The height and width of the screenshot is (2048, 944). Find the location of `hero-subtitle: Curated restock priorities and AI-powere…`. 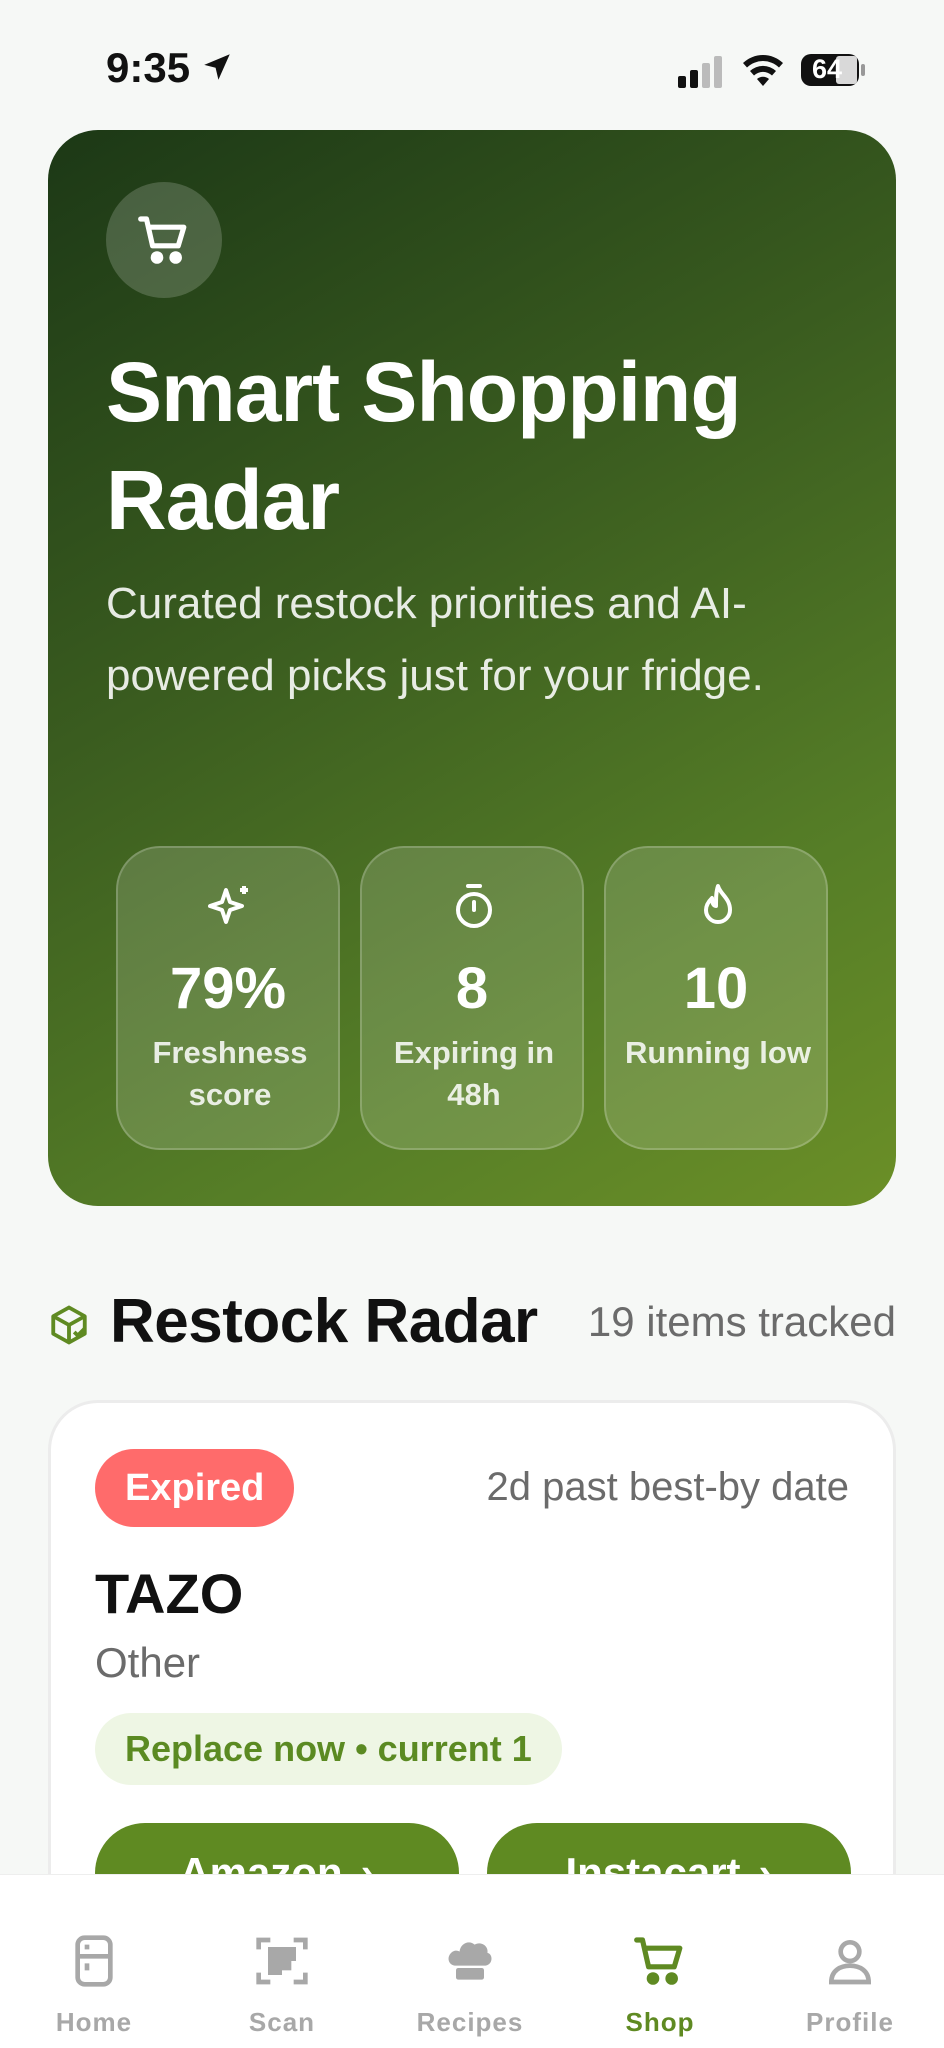

hero-subtitle: Curated restock priorities and AI-powere… is located at coordinates (435, 639).